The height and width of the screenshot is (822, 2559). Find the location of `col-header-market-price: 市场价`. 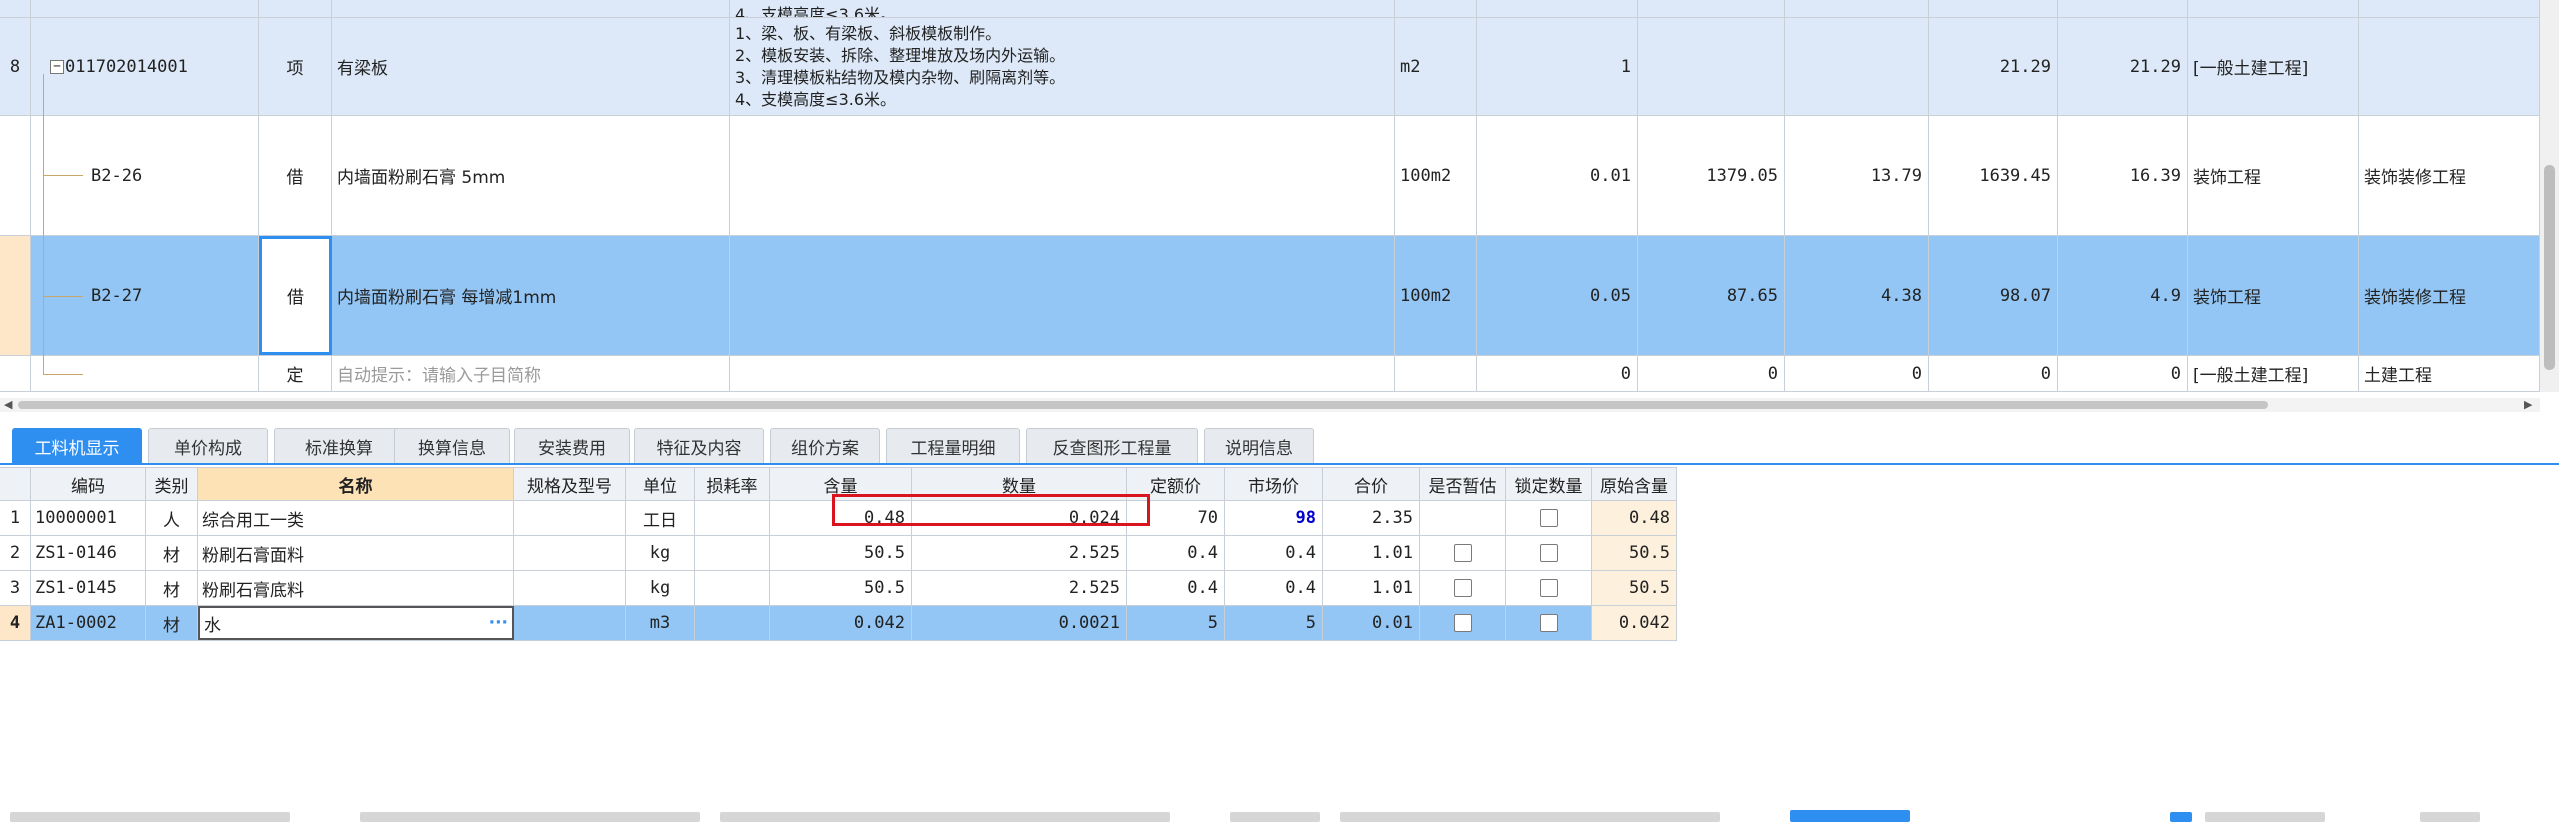

col-header-market-price: 市场价 is located at coordinates (1274, 484).